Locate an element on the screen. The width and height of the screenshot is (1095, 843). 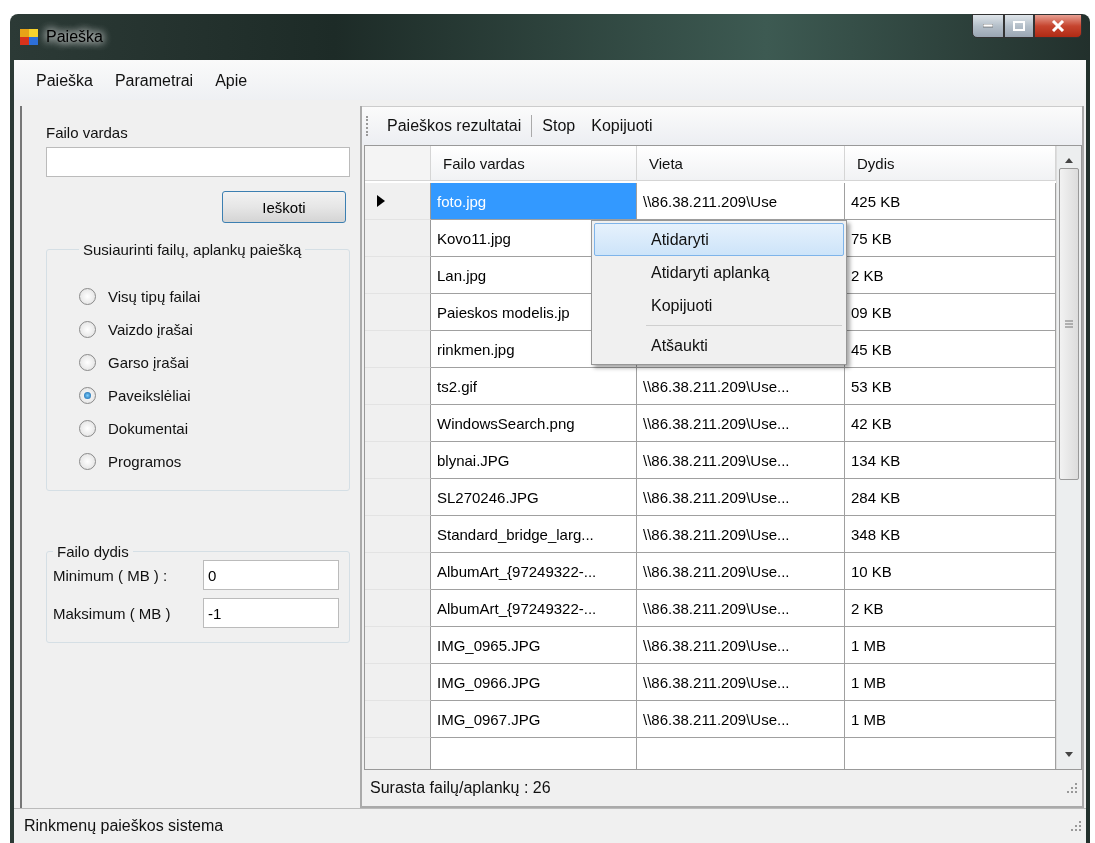
grip-icon is located at coordinates (1069, 324).